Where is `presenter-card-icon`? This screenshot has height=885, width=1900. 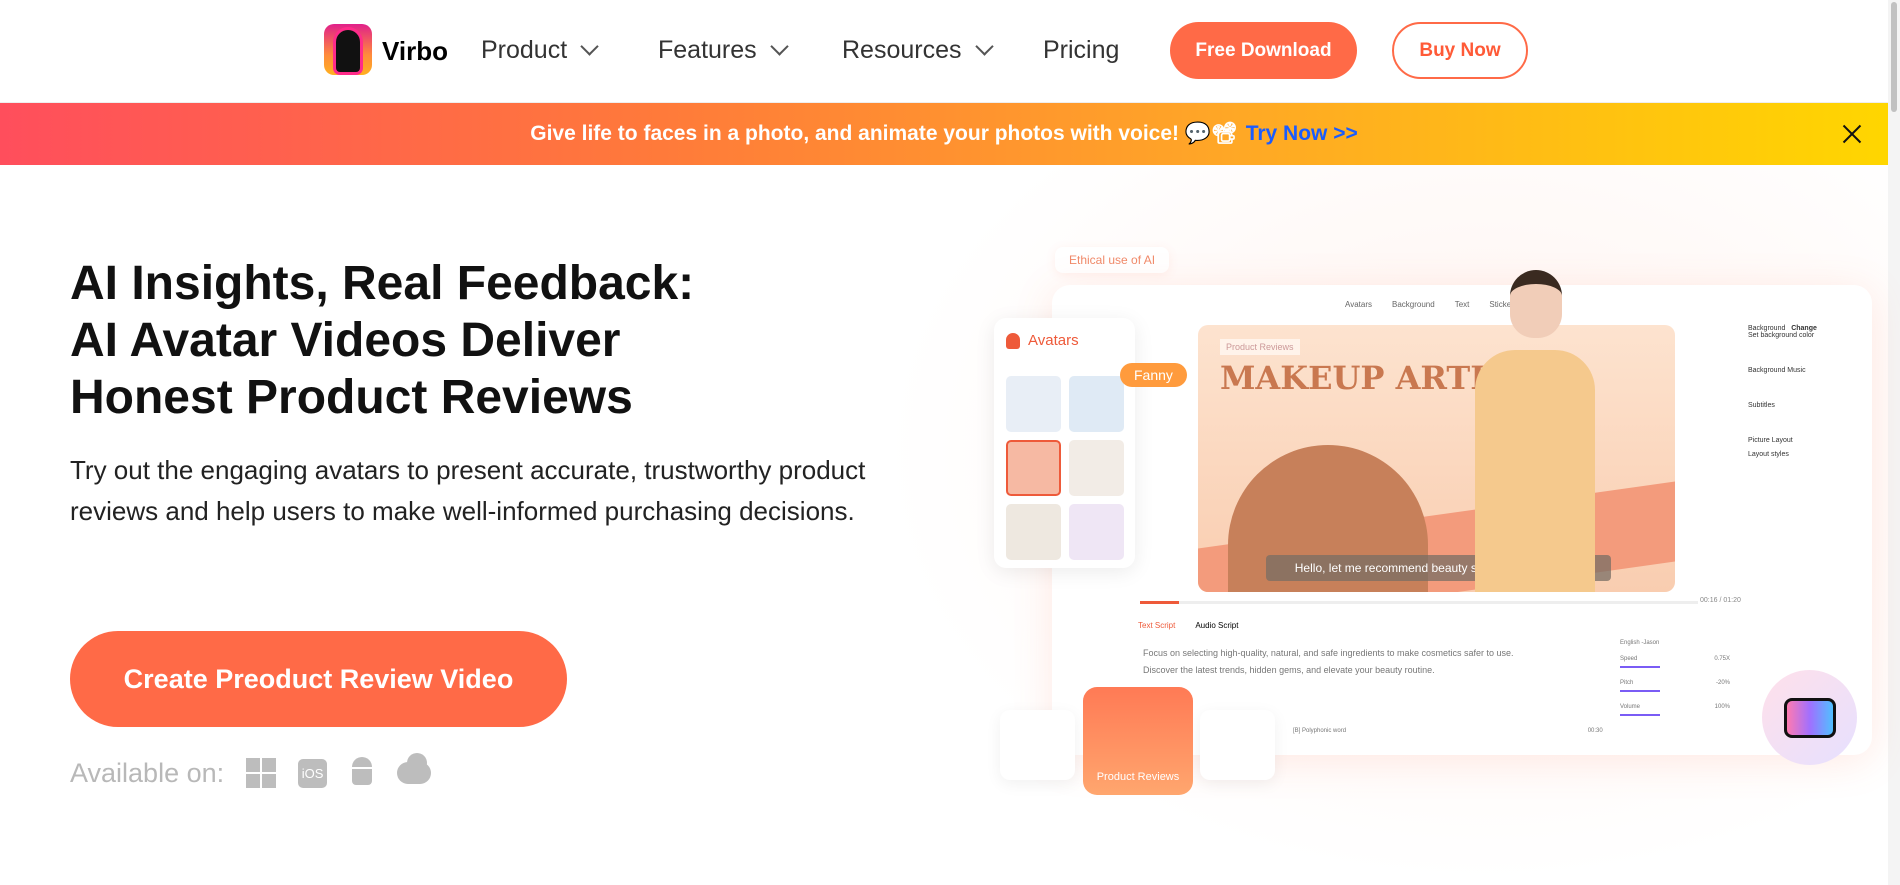
presenter-card-icon is located at coordinates (1237, 745).